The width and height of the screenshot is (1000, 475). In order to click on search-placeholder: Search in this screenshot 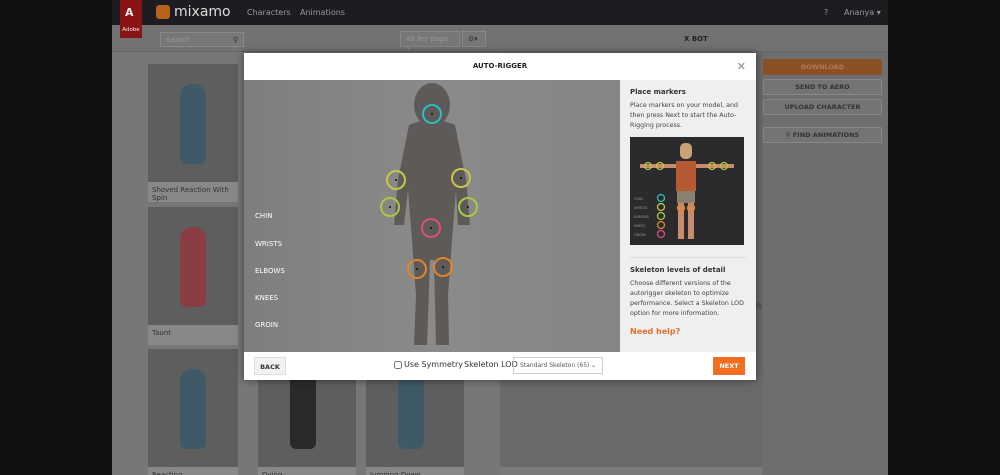, I will do `click(178, 40)`.